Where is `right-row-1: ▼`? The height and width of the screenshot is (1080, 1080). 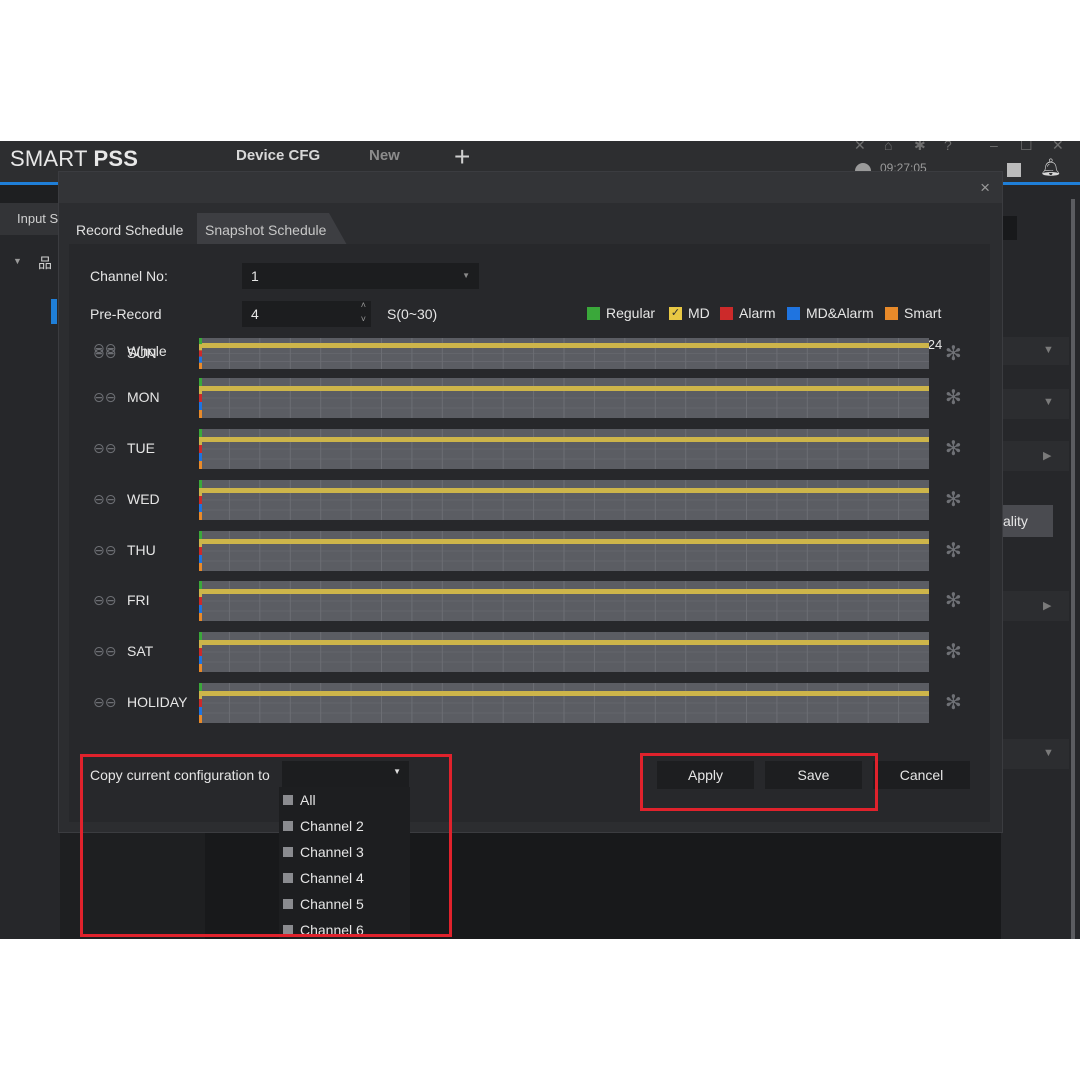 right-row-1: ▼ is located at coordinates (1035, 351).